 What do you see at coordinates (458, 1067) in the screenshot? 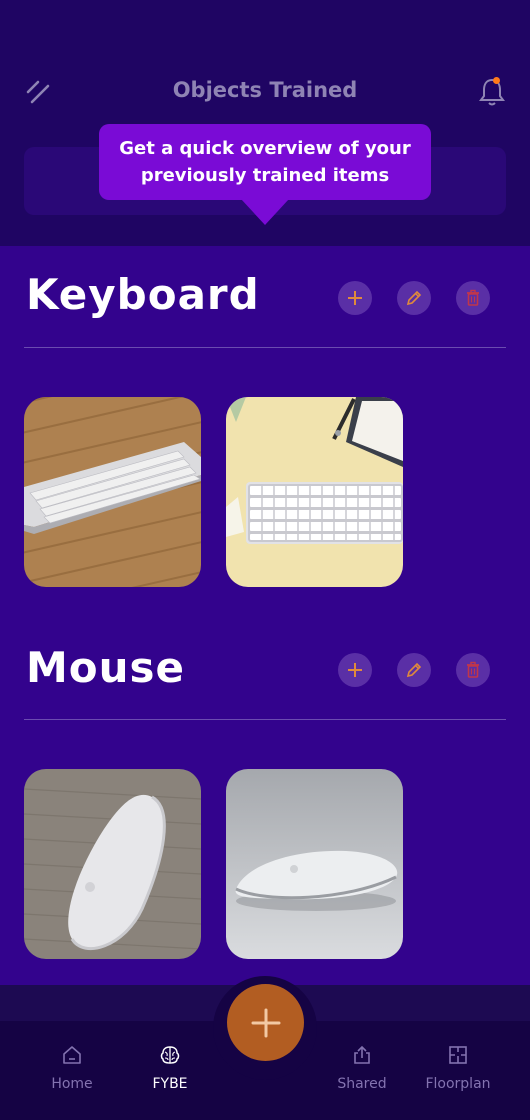
I see `nav-item-floorplan: Floorplan` at bounding box center [458, 1067].